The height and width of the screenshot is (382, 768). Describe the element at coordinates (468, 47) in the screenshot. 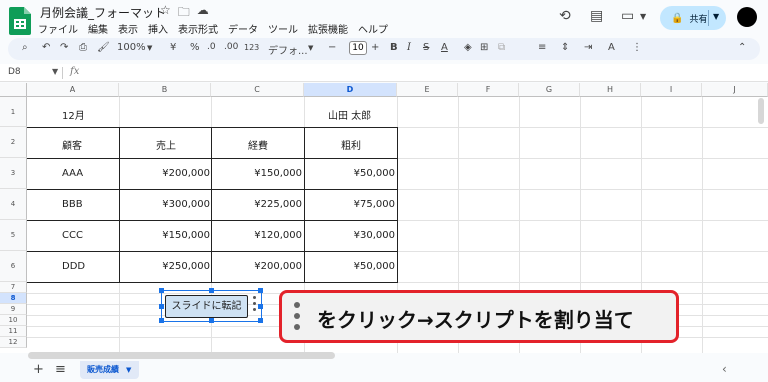

I see `fill-color-icon: ◈` at that location.